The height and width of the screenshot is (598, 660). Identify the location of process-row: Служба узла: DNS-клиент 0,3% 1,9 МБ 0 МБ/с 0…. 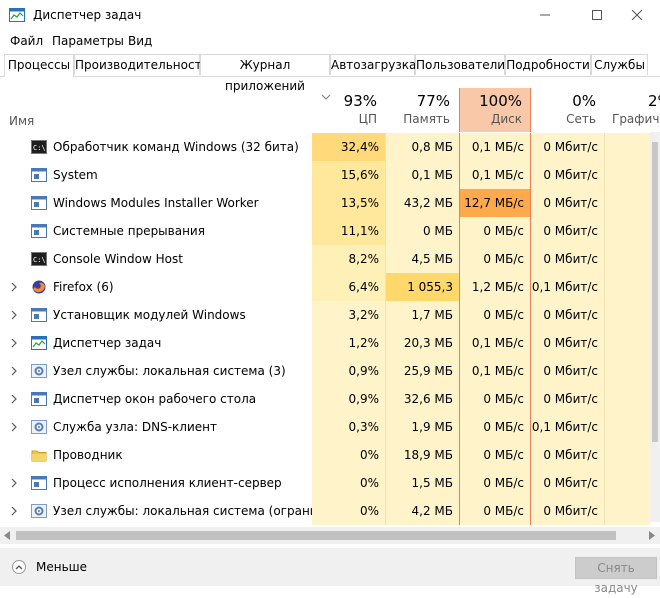
(325, 427).